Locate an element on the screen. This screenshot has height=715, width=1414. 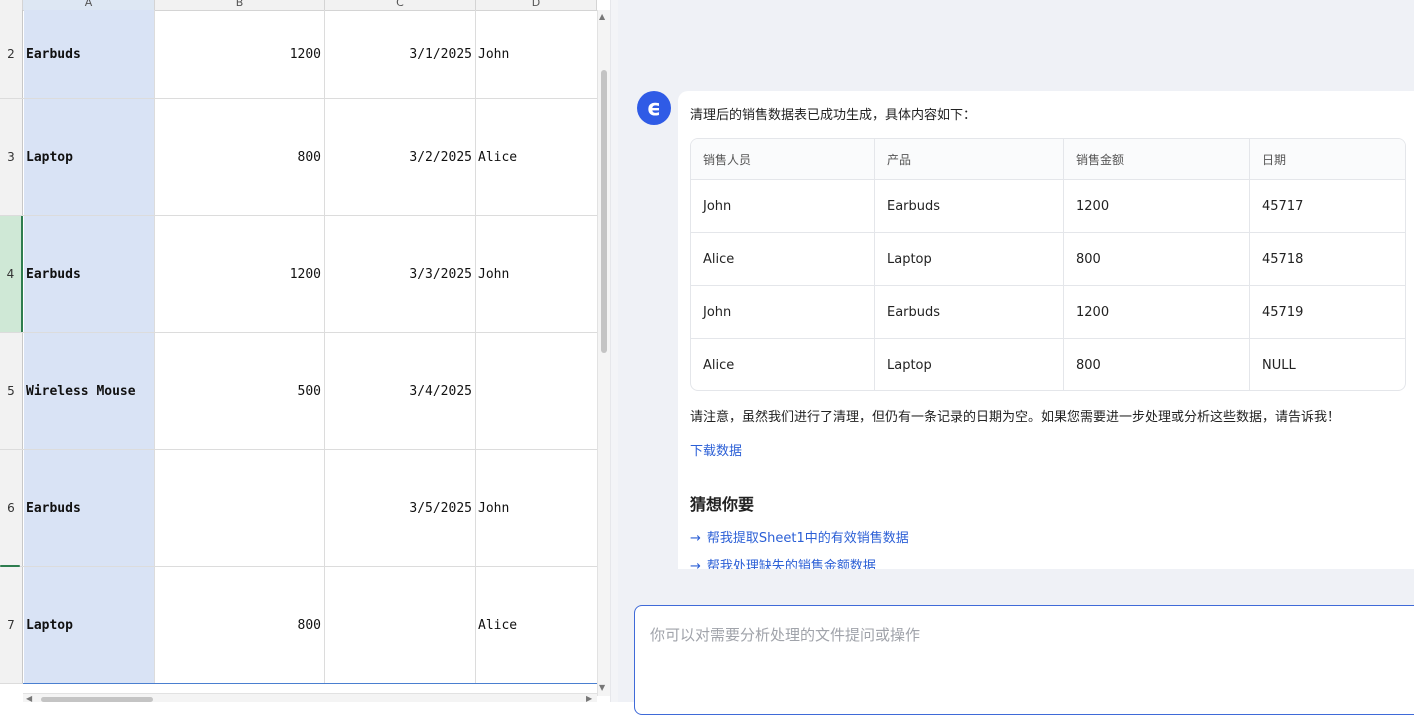
cell-c: 3/2/2025 is located at coordinates (400, 157).